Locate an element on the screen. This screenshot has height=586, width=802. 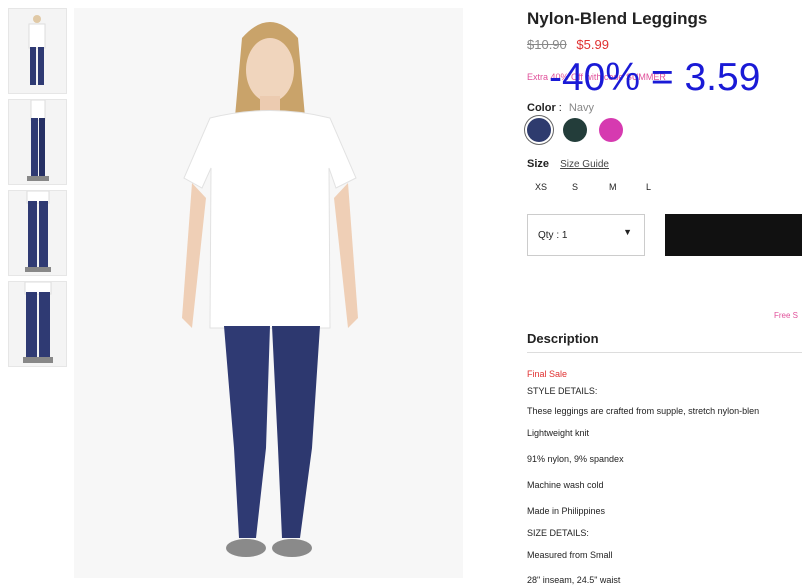
description-line: Measured from Small is located at coordinates (570, 555).